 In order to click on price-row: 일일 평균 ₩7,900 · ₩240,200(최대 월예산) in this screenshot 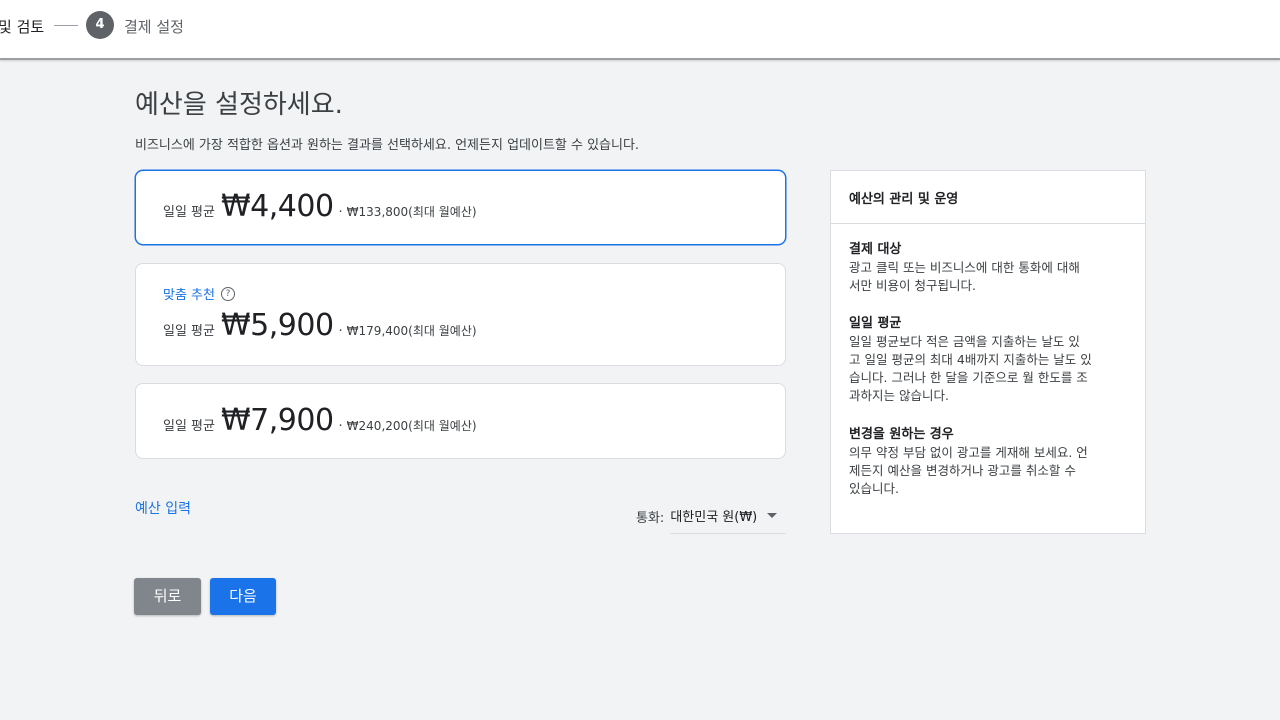, I will do `click(320, 420)`.